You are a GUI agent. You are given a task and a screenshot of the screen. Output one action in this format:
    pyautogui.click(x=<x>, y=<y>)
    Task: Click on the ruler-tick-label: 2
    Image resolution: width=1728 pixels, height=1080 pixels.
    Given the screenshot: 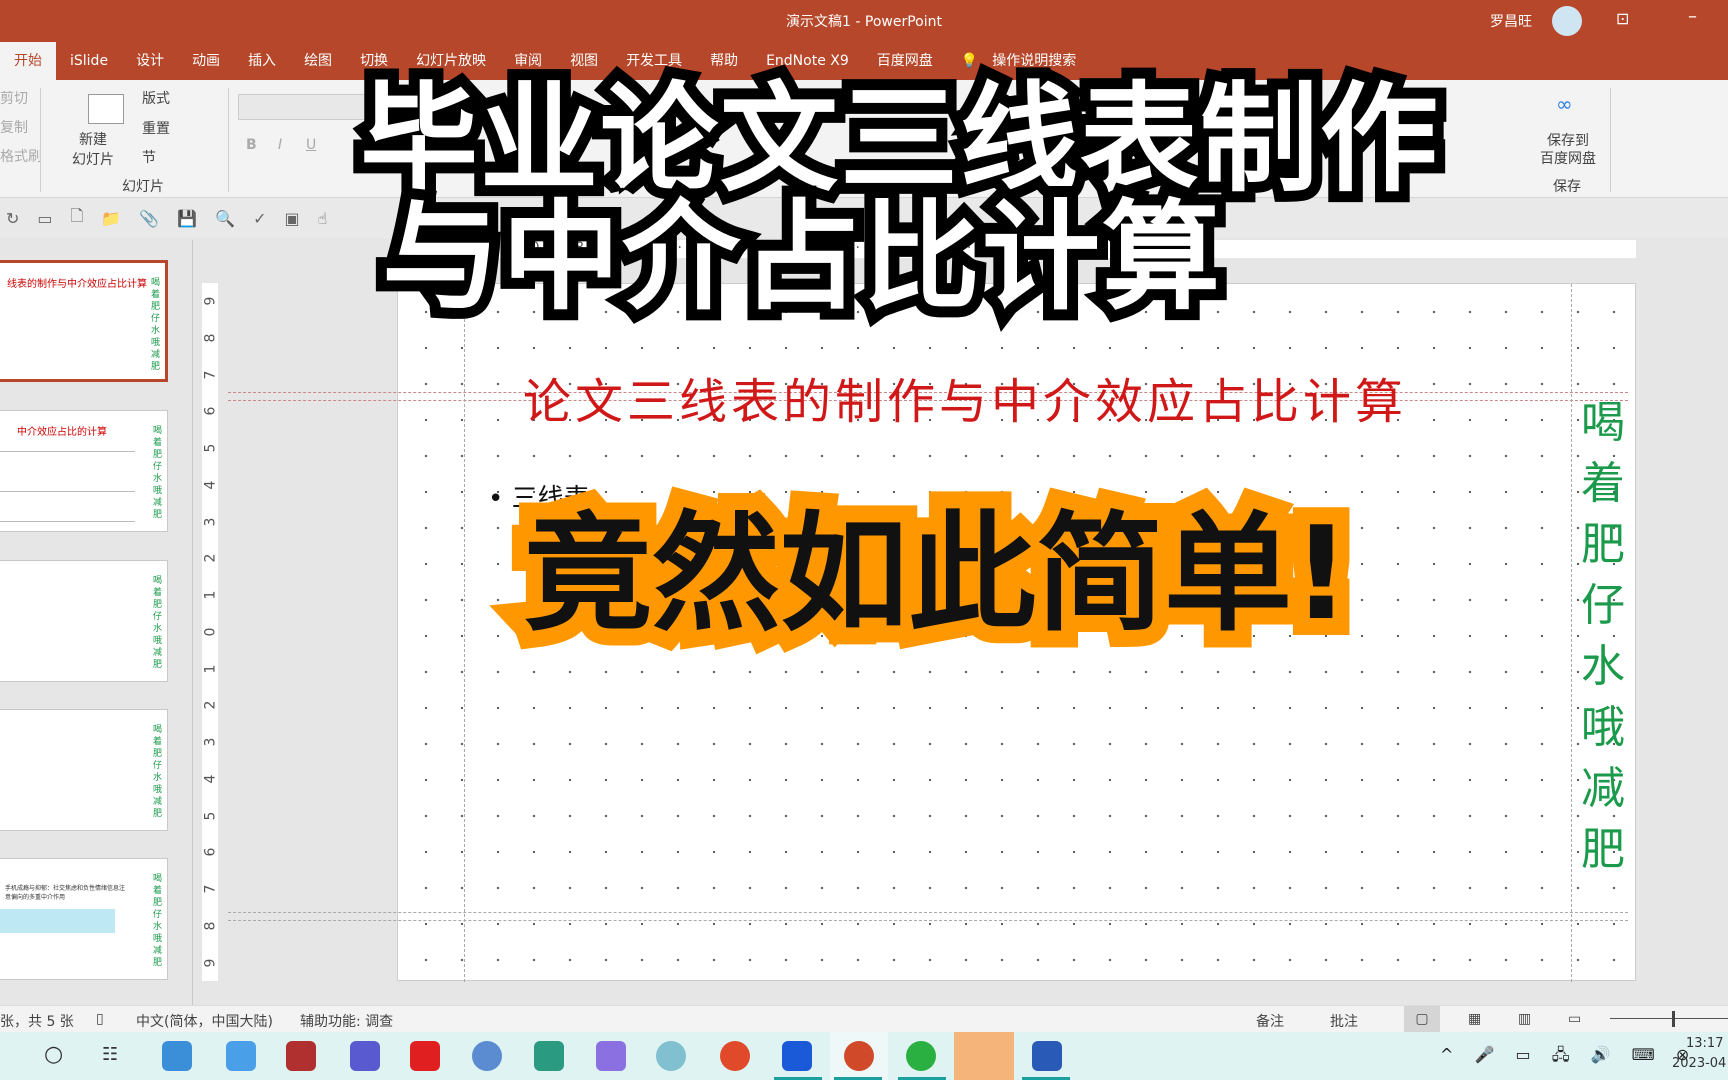 What is the action you would take?
    pyautogui.click(x=209, y=558)
    